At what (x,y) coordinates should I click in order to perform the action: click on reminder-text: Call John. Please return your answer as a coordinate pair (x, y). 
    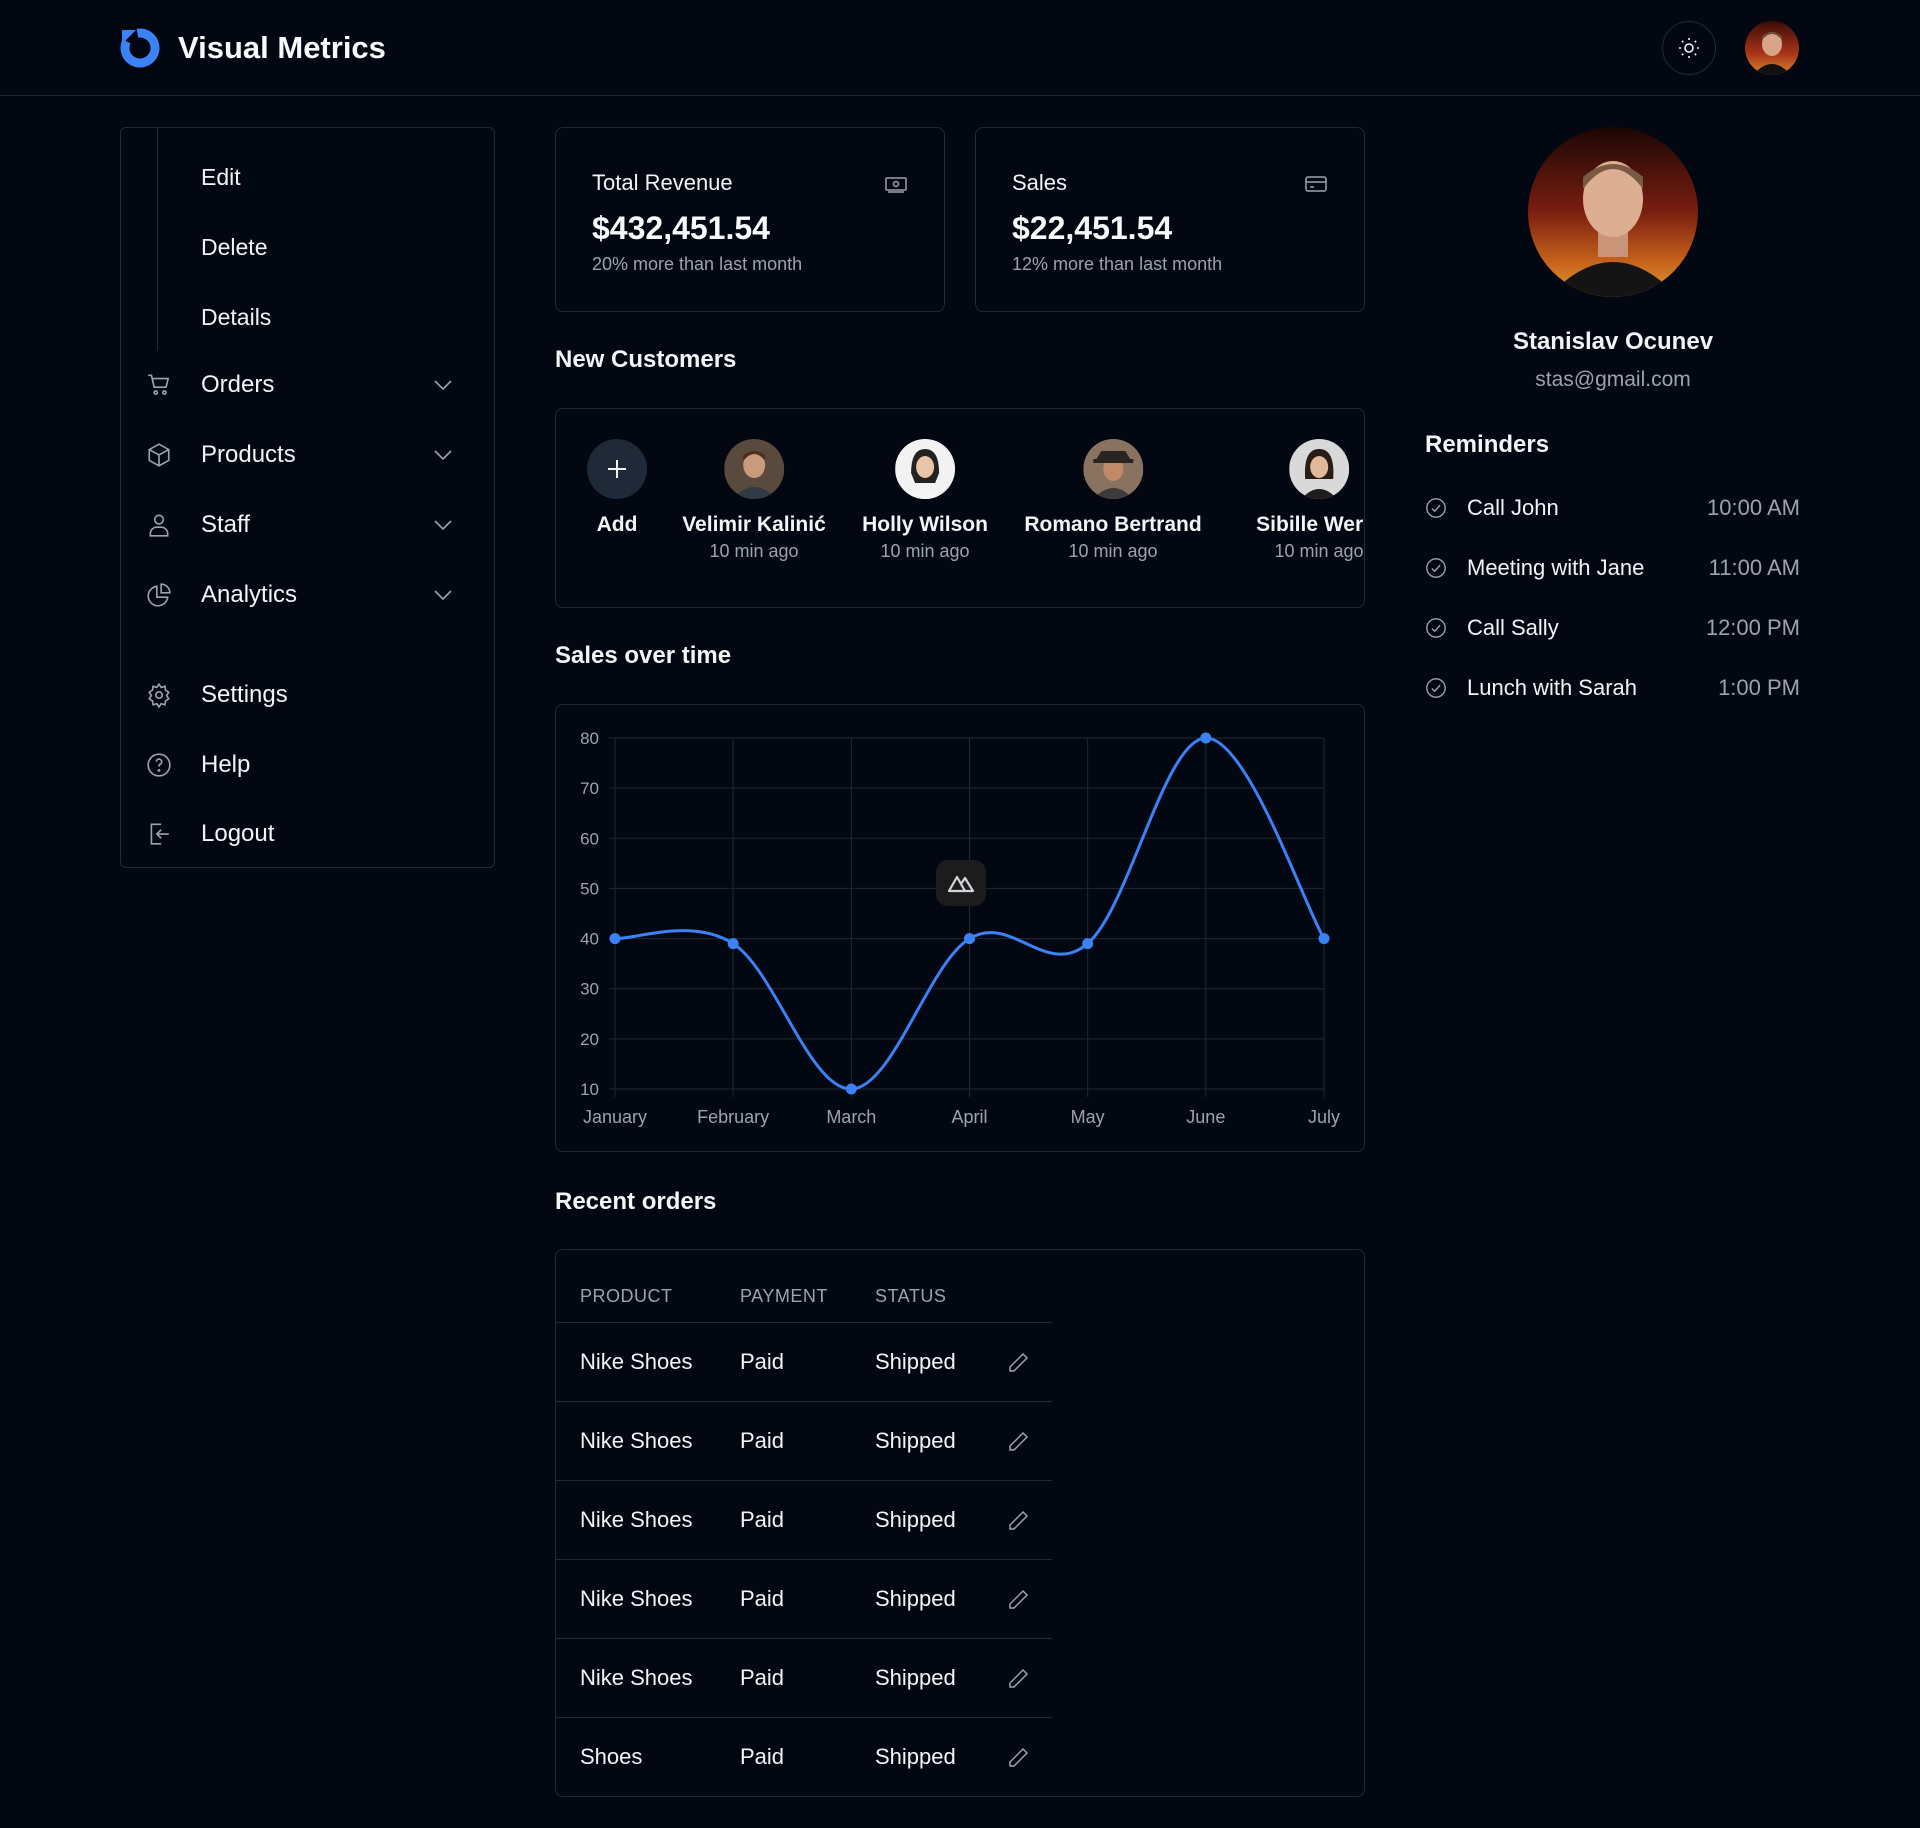
    Looking at the image, I should click on (1513, 507).